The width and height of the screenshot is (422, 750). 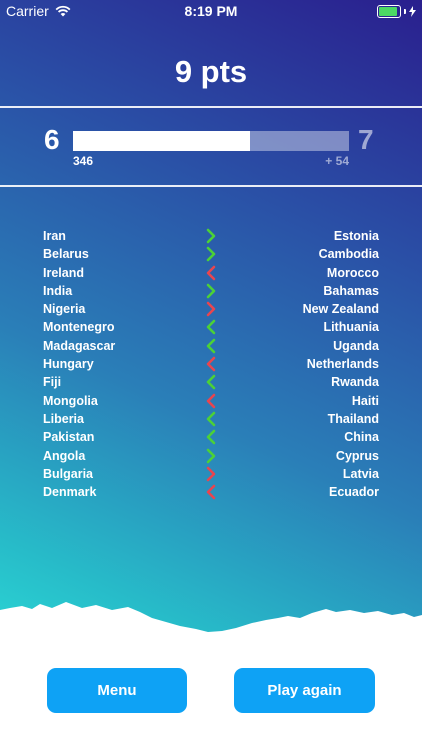 I want to click on result-row: Fiji Rwanda, so click(x=211, y=382).